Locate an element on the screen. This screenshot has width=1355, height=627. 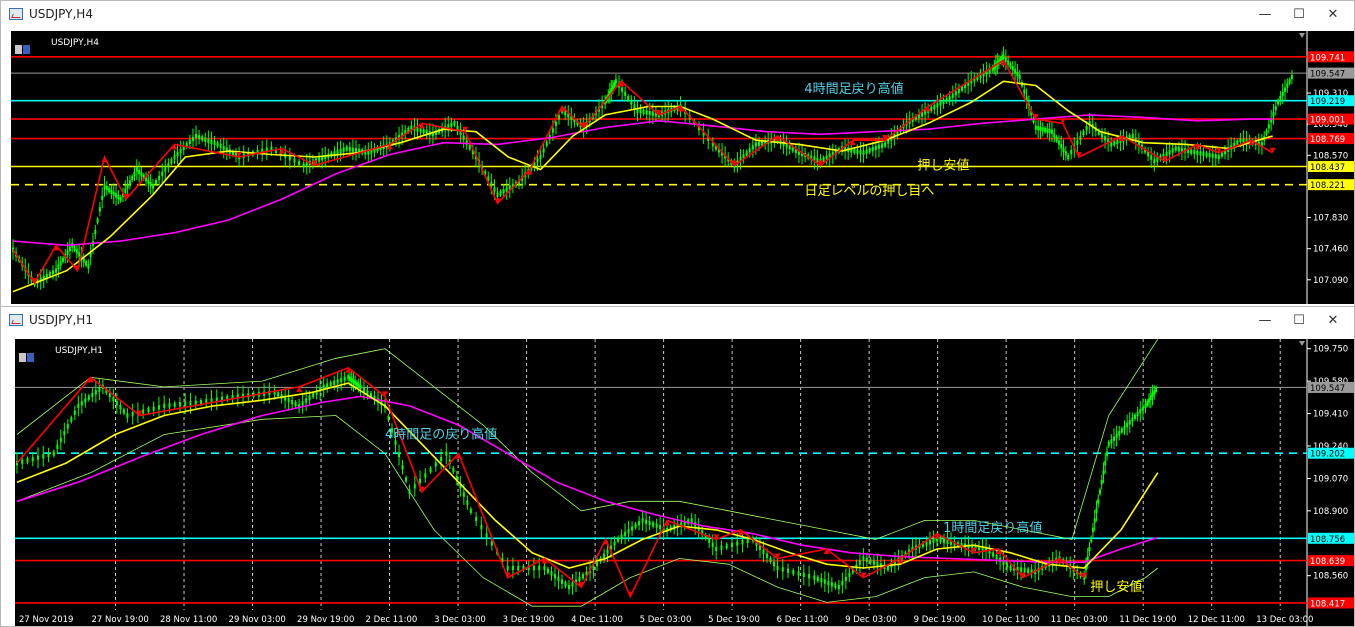
time-axis-label: 12 Dec 11:00 is located at coordinates (1216, 620).